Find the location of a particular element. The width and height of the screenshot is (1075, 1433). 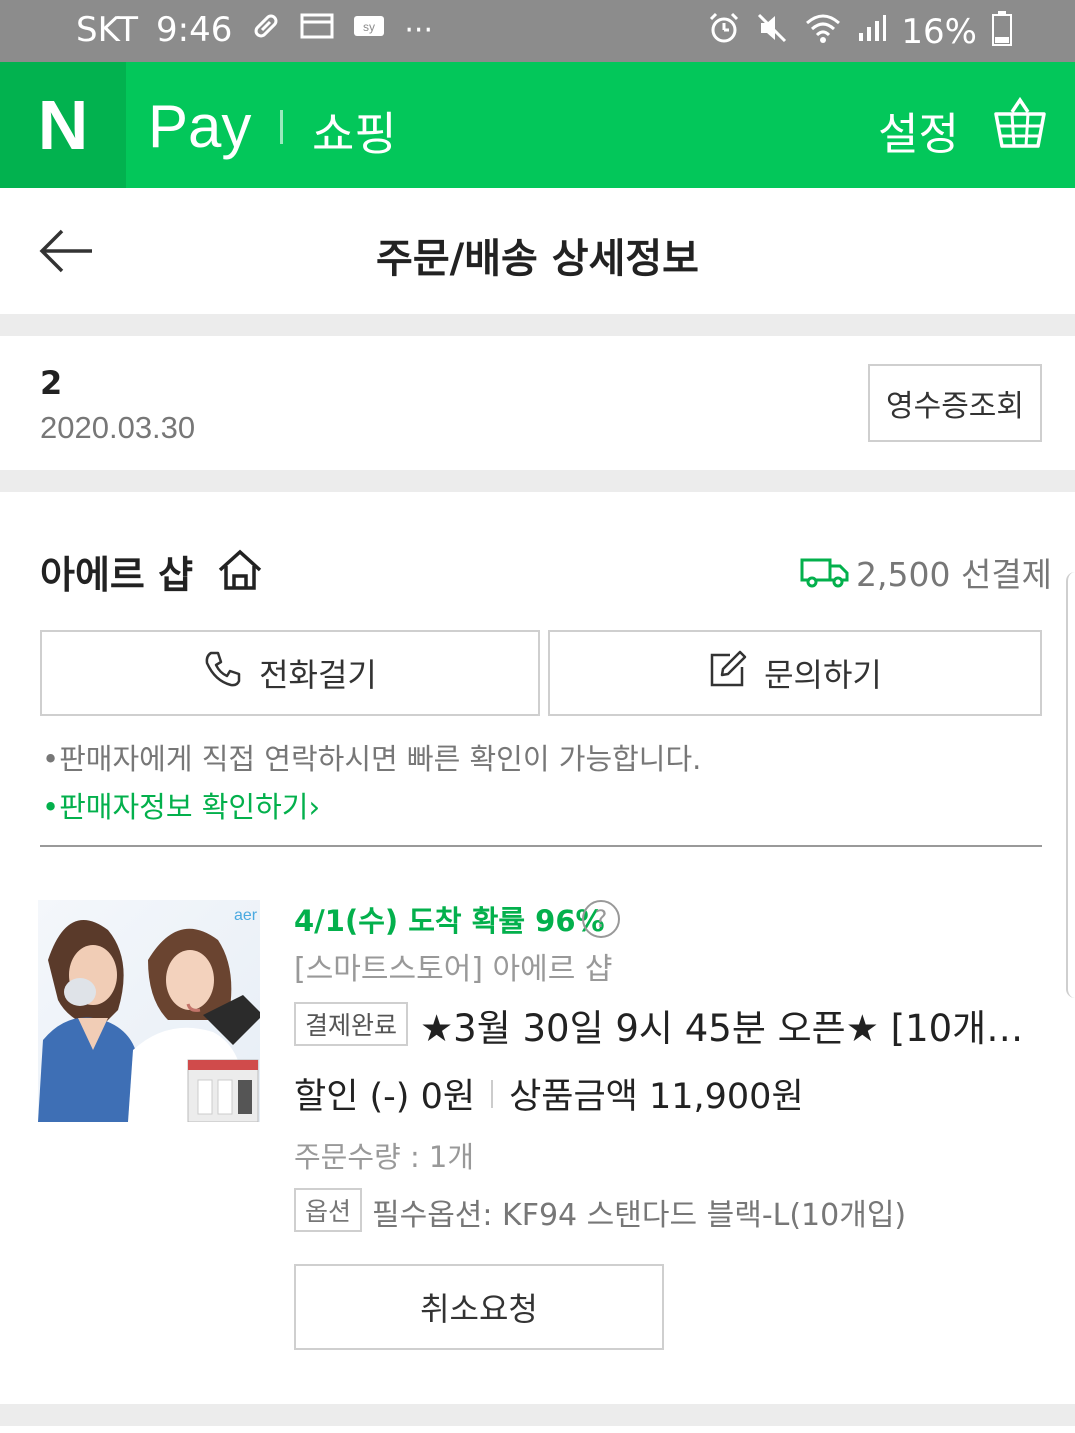

section-divider is located at coordinates (541, 846).